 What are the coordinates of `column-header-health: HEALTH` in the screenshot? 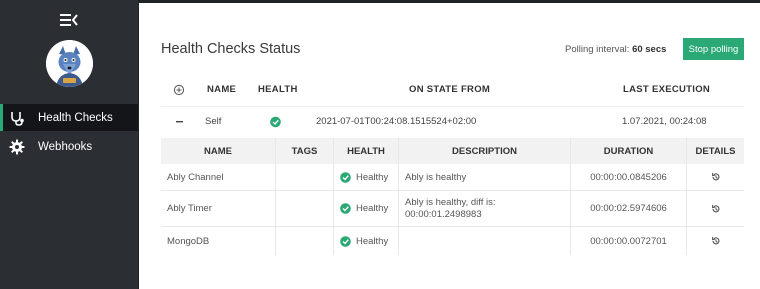 It's located at (278, 89).